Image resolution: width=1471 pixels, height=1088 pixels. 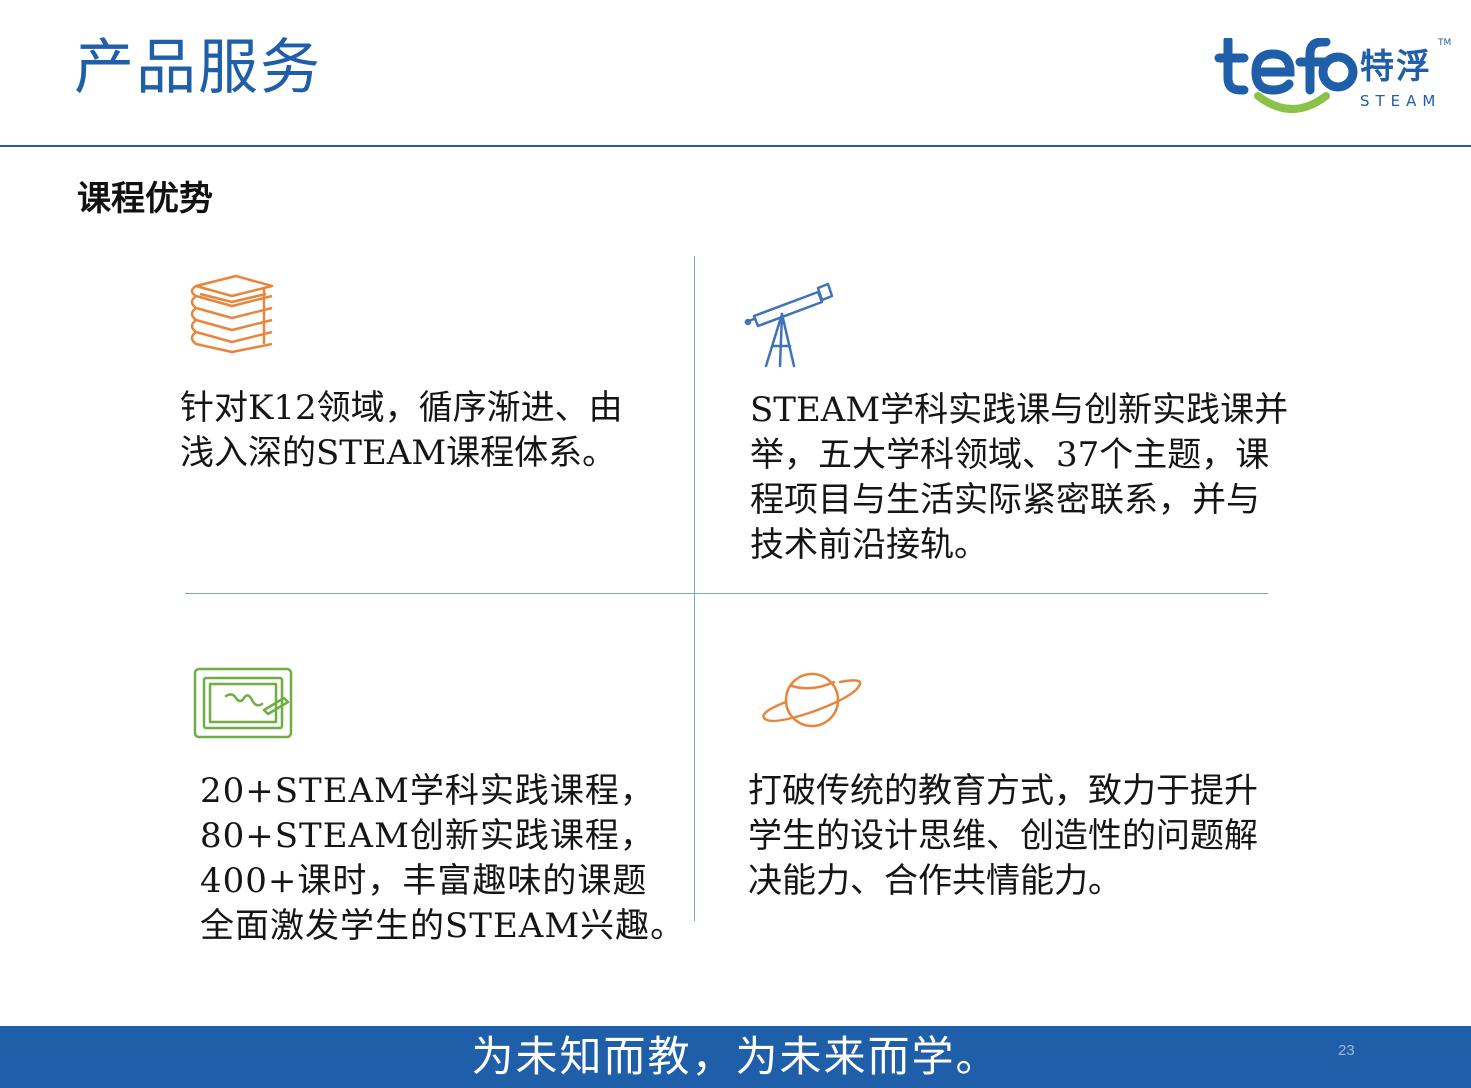 What do you see at coordinates (1396, 67) in the screenshot?
I see `logo-chinese-name: 特浮` at bounding box center [1396, 67].